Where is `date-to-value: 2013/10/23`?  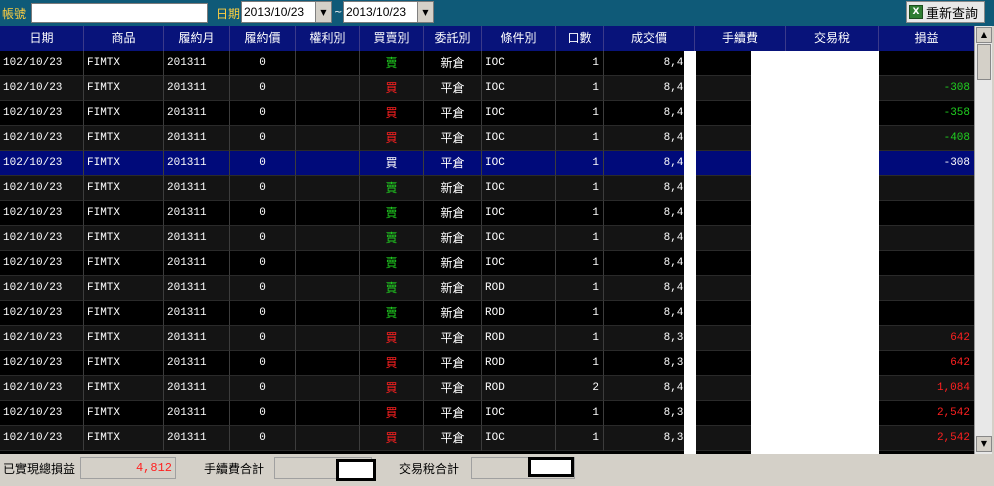 date-to-value: 2013/10/23 is located at coordinates (376, 12).